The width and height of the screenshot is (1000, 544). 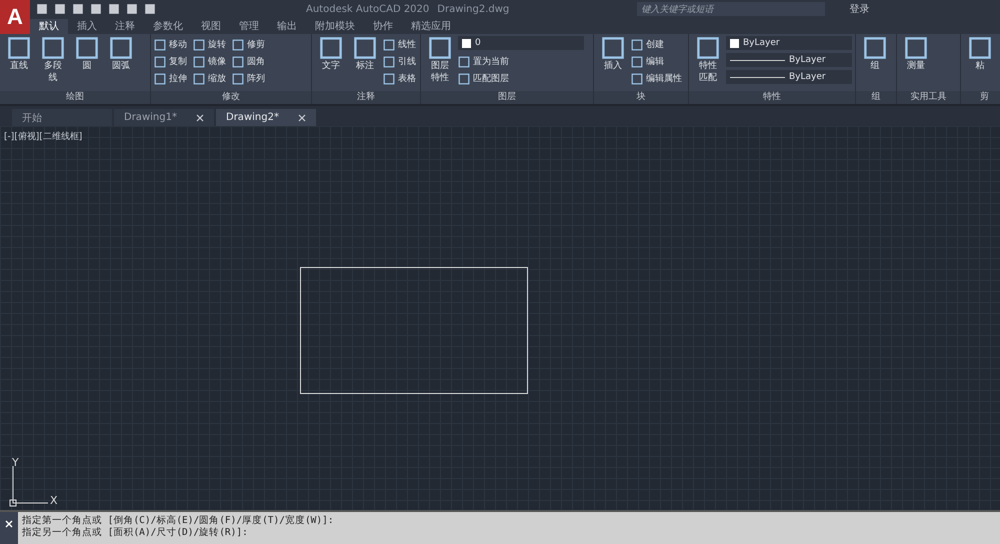 I want to click on tool-button: 匹配图层, so click(x=521, y=78).